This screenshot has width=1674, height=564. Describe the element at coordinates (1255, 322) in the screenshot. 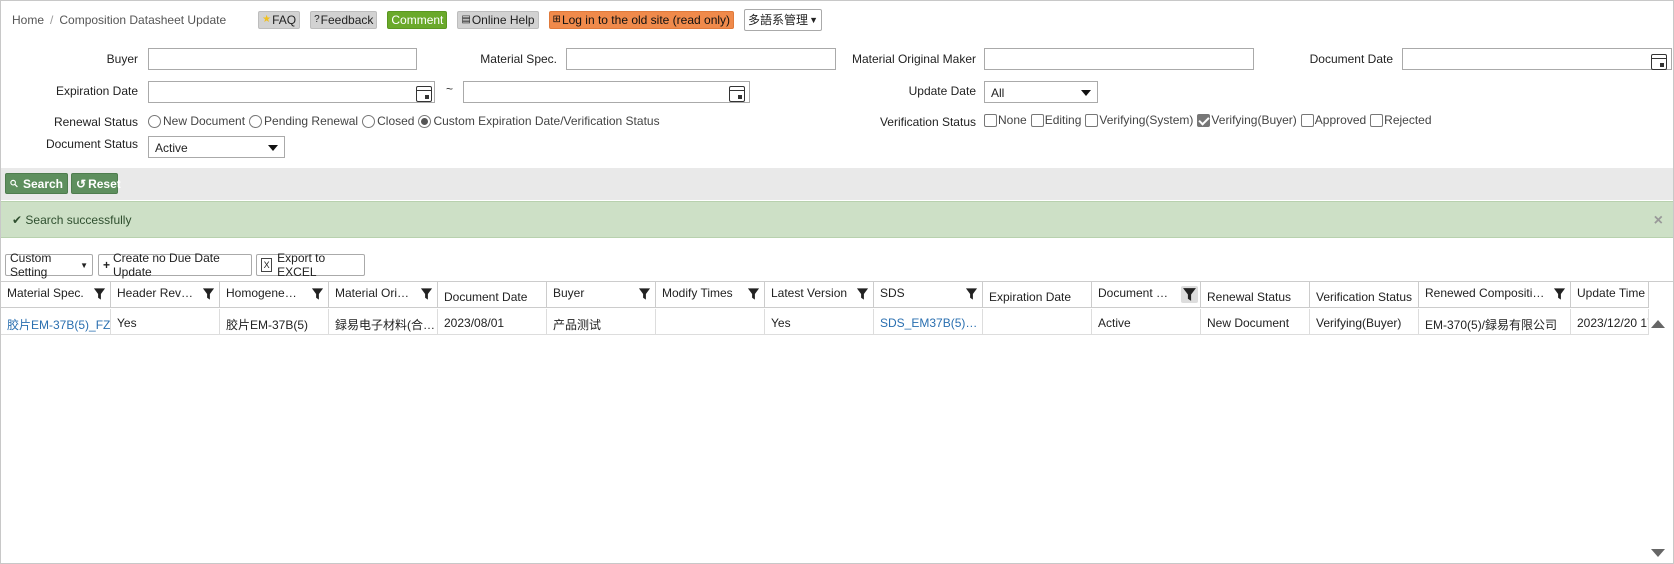

I see `table-cell: New Document` at that location.